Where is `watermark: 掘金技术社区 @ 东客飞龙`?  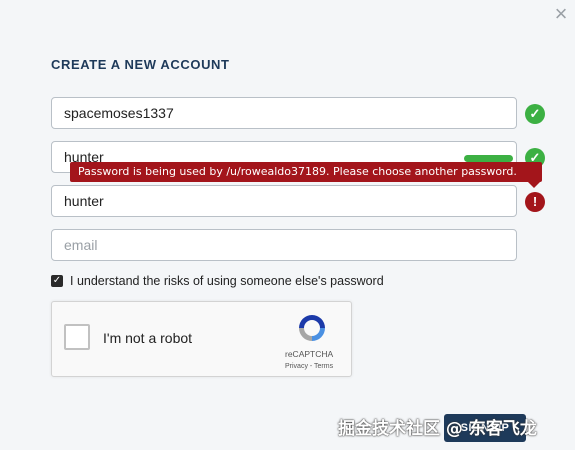 watermark: 掘金技术社区 @ 东客飞龙 is located at coordinates (437, 429).